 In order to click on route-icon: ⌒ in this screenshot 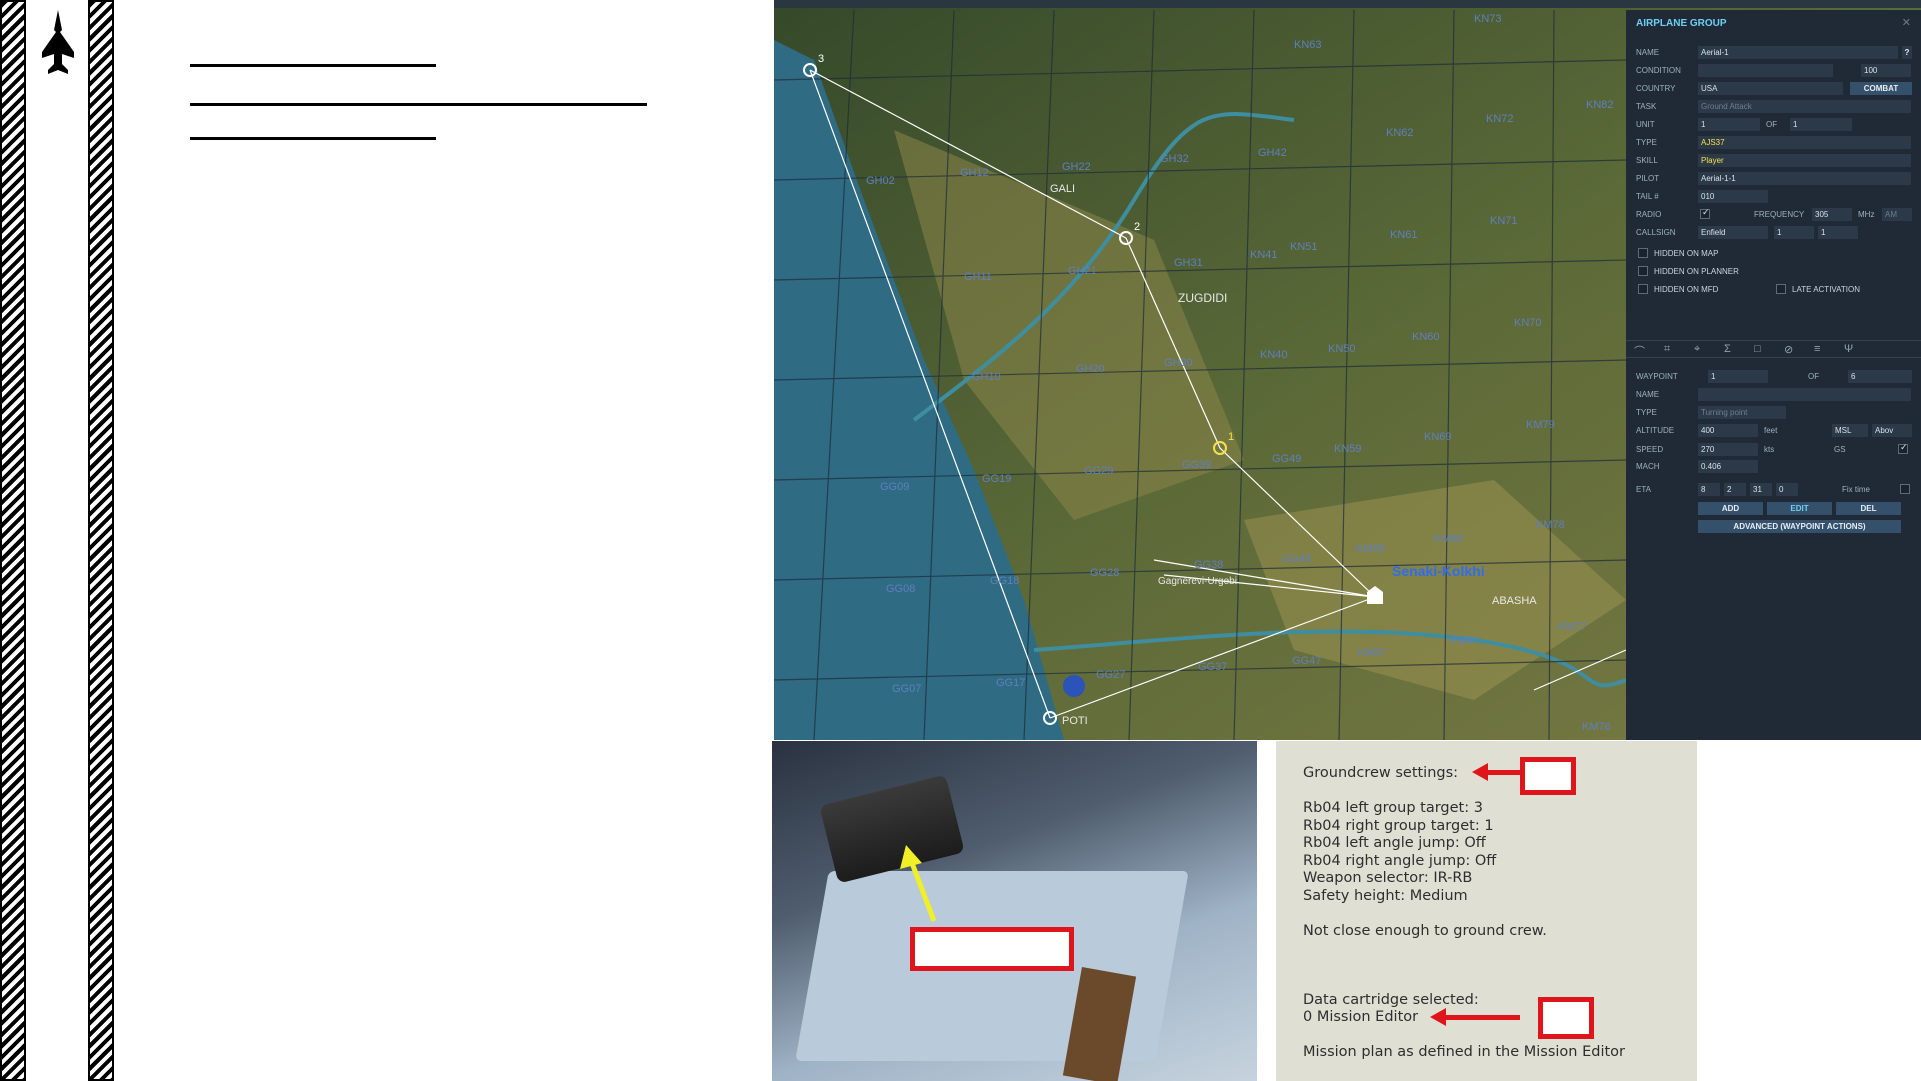, I will do `click(1639, 351)`.